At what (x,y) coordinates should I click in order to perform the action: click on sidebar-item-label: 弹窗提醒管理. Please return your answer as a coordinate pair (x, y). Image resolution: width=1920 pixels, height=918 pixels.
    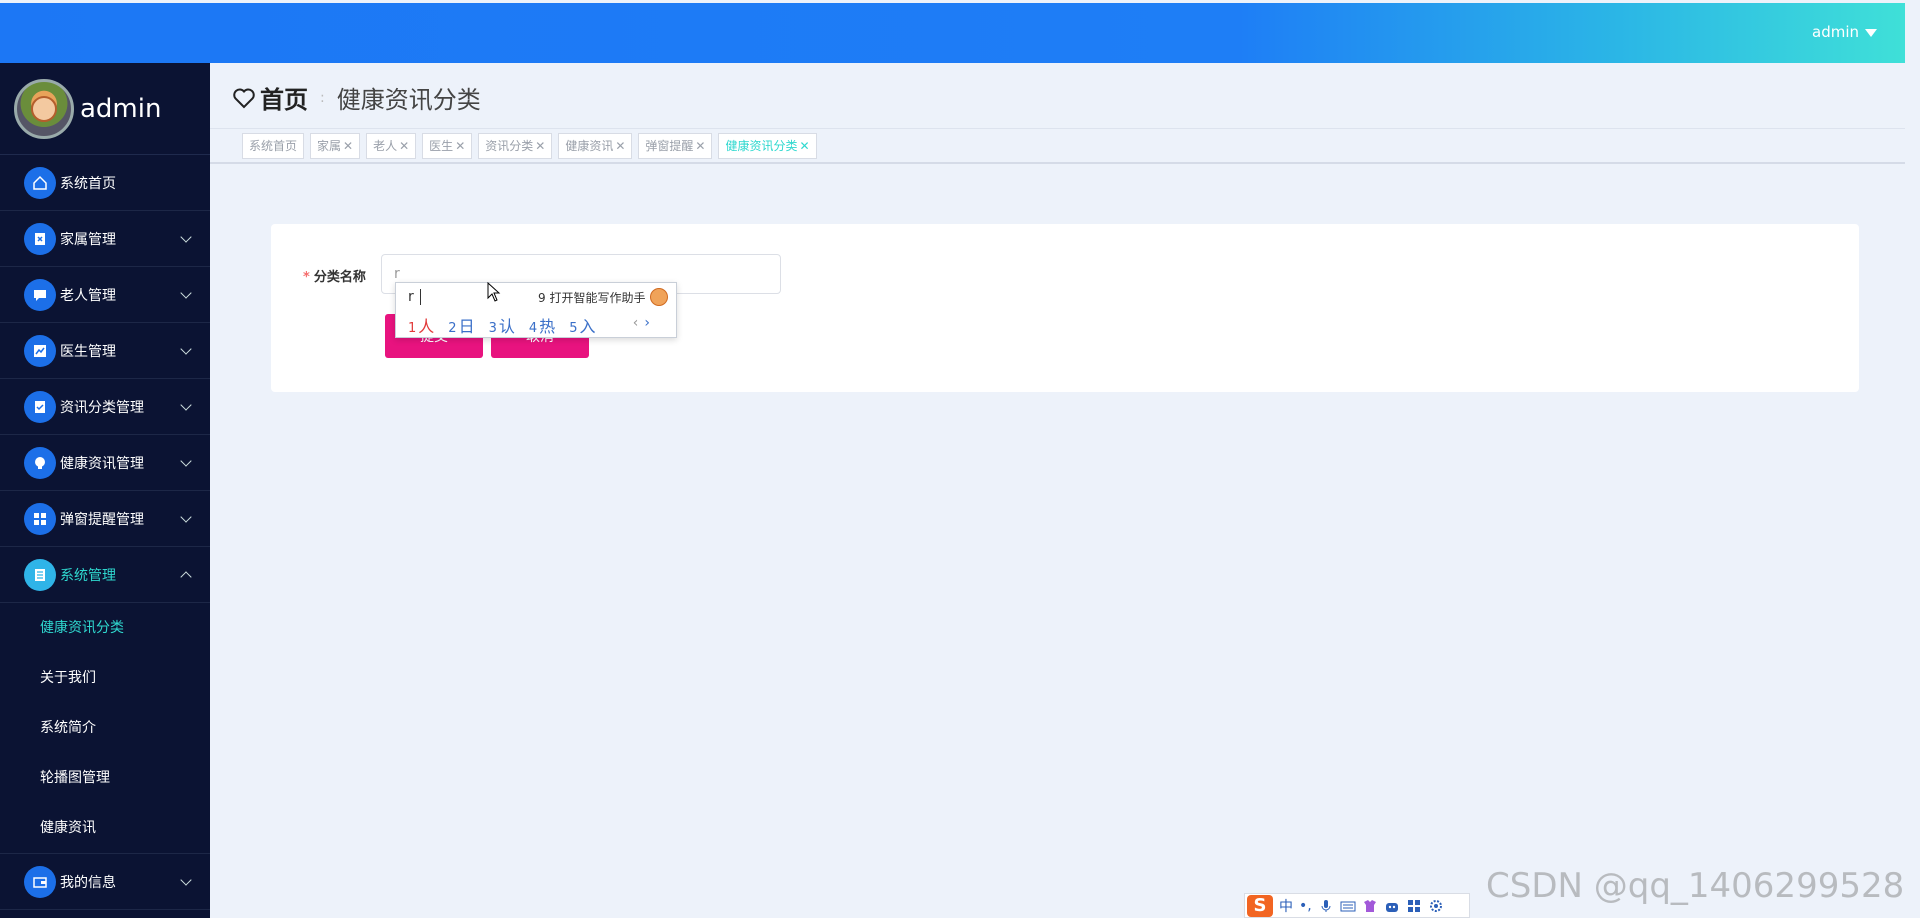
    Looking at the image, I should click on (102, 519).